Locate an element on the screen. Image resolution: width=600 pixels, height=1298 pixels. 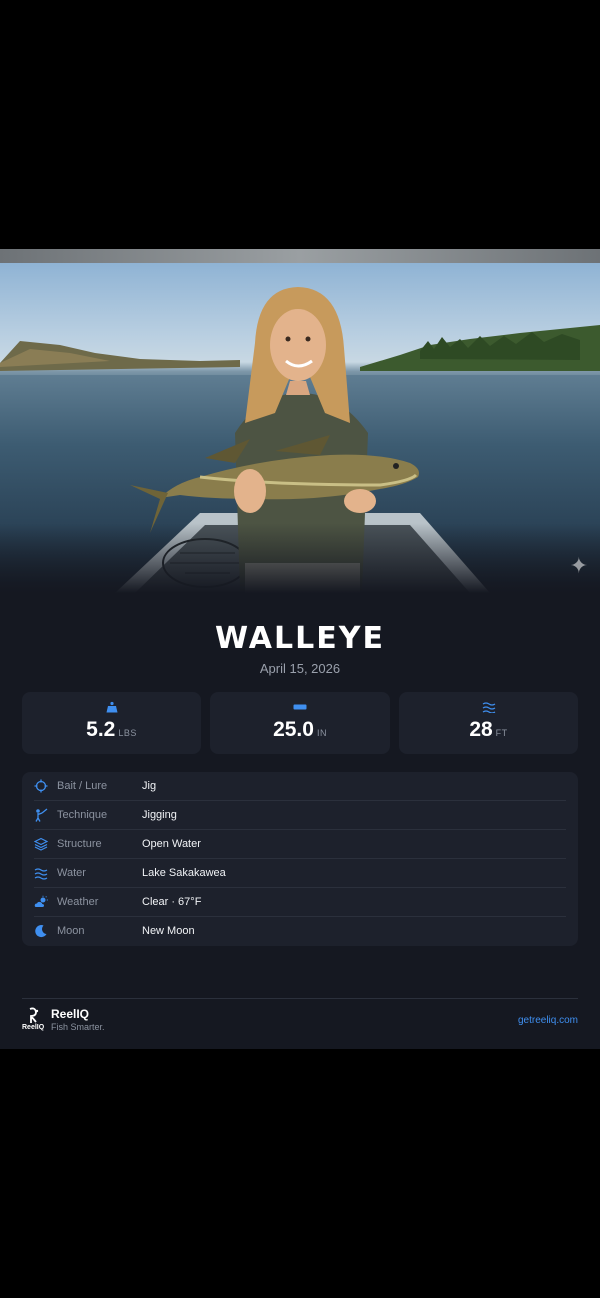
detail-label: Technique is located at coordinates (82, 815).